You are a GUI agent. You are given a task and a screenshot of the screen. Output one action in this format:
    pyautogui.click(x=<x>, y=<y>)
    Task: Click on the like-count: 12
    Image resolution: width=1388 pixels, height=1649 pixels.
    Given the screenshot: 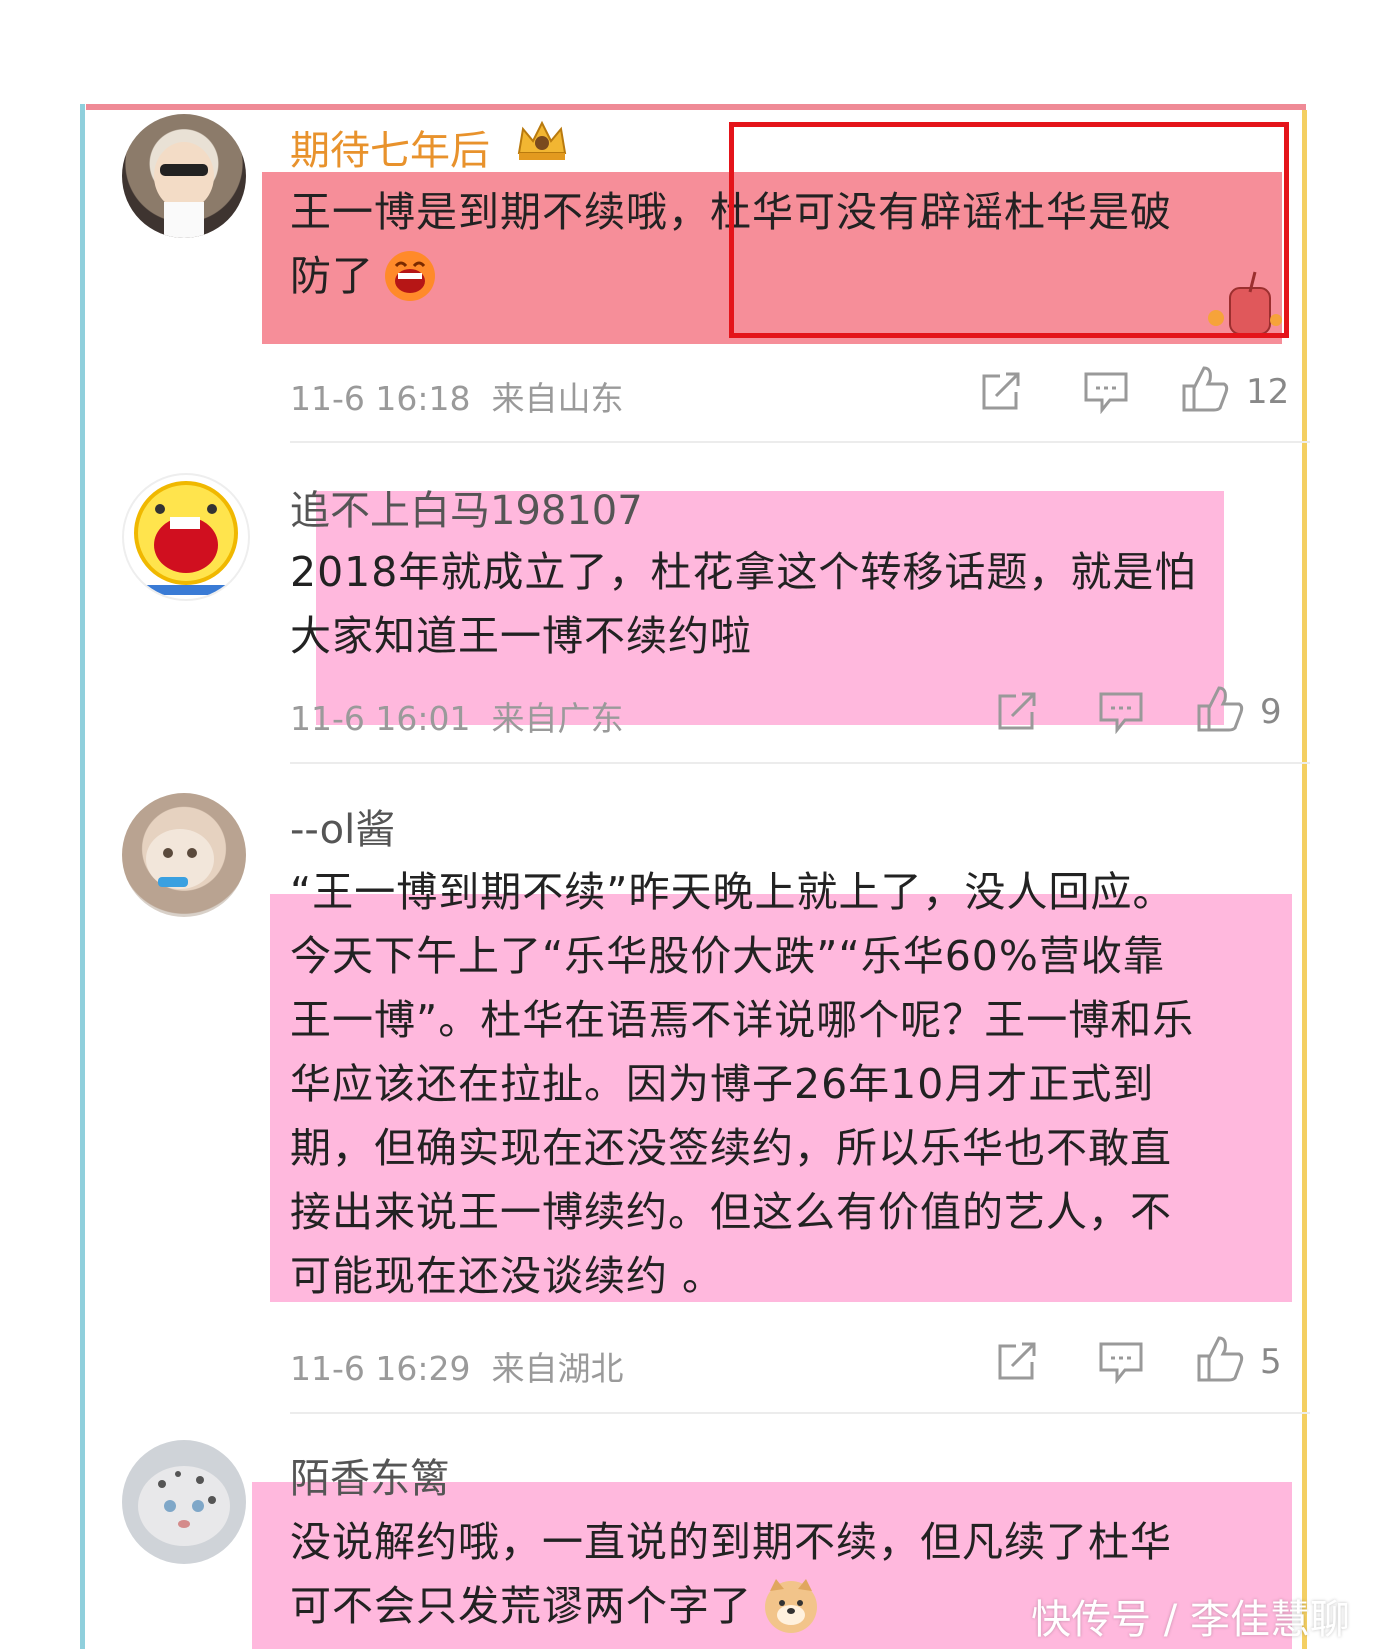 What is the action you would take?
    pyautogui.click(x=1268, y=392)
    